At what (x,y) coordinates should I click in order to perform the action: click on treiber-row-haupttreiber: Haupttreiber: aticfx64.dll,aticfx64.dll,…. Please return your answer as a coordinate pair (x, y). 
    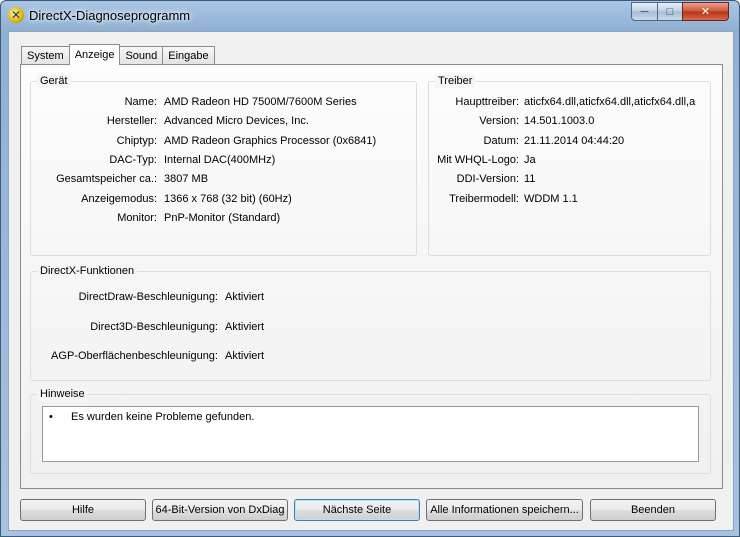
    Looking at the image, I should click on (569, 102).